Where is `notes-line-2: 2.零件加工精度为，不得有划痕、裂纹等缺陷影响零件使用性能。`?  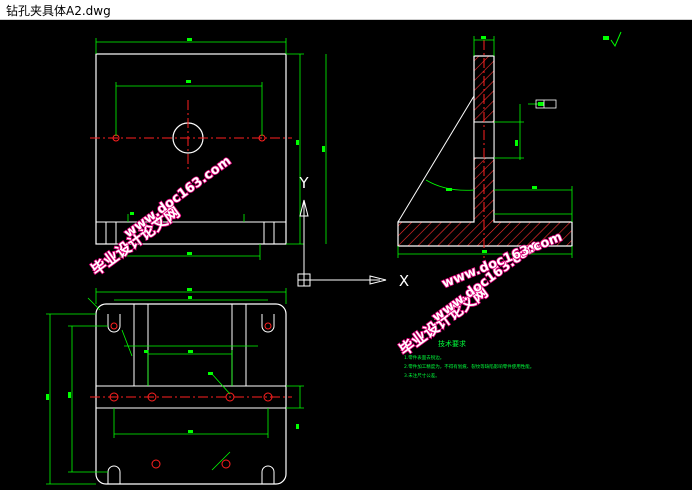
notes-line-2: 2.零件加工精度为，不得有划痕、裂纹等缺陷影响零件使用性能。 is located at coordinates (469, 366).